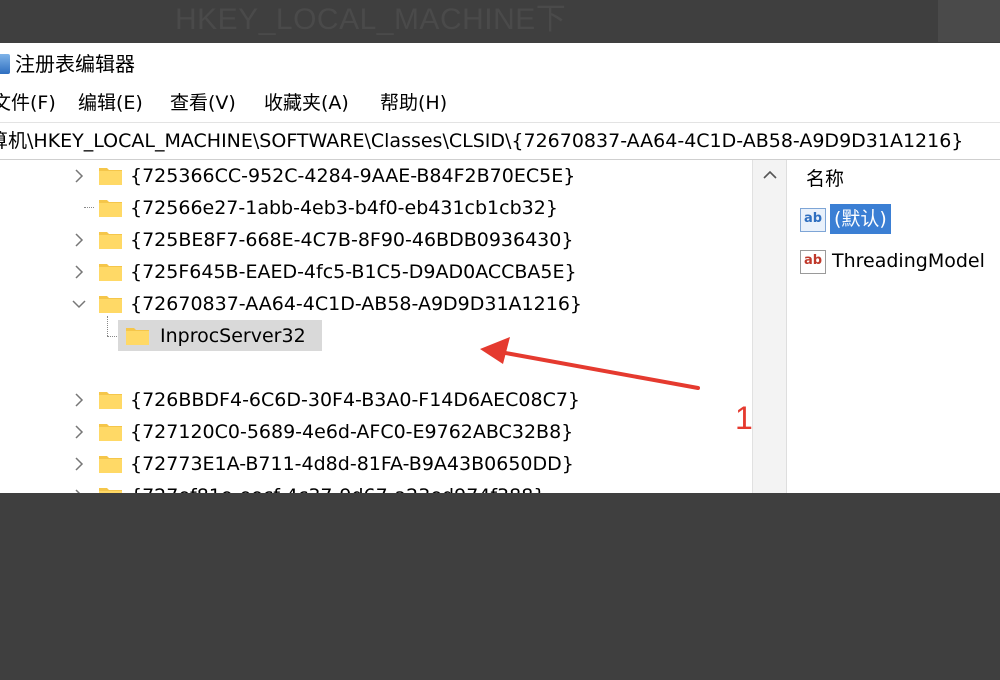  What do you see at coordinates (744, 418) in the screenshot?
I see `annotation-number: 1` at bounding box center [744, 418].